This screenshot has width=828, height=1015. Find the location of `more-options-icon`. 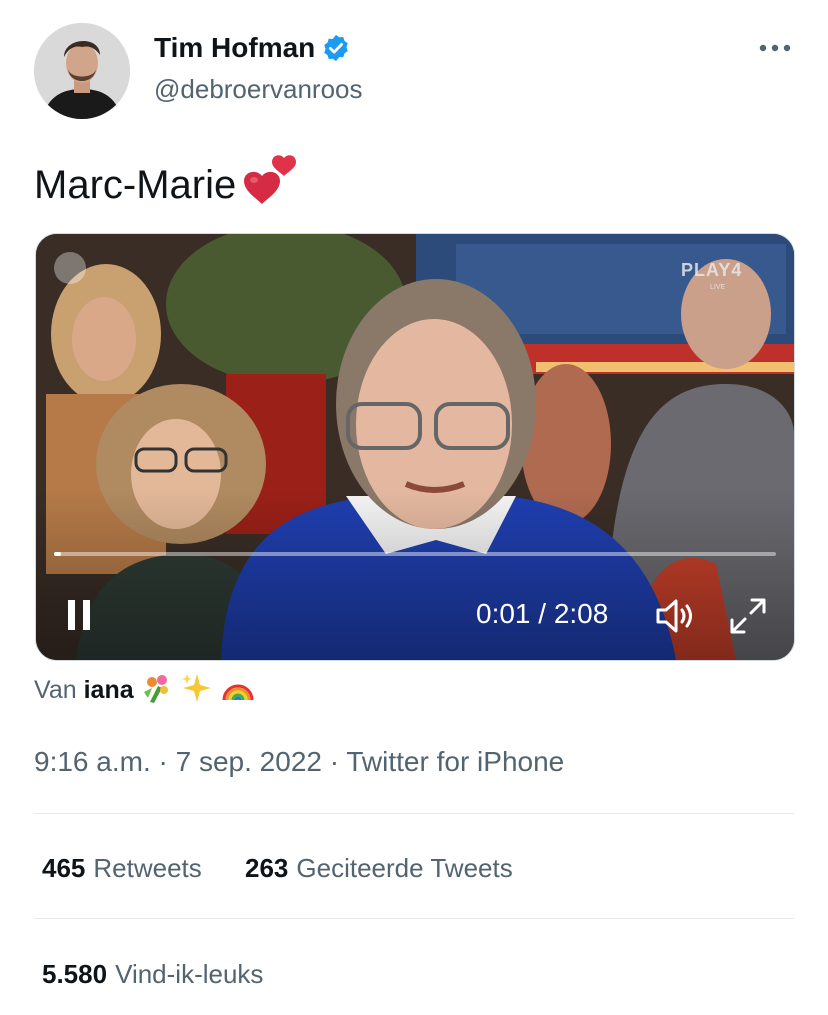

more-options-icon is located at coordinates (775, 48).